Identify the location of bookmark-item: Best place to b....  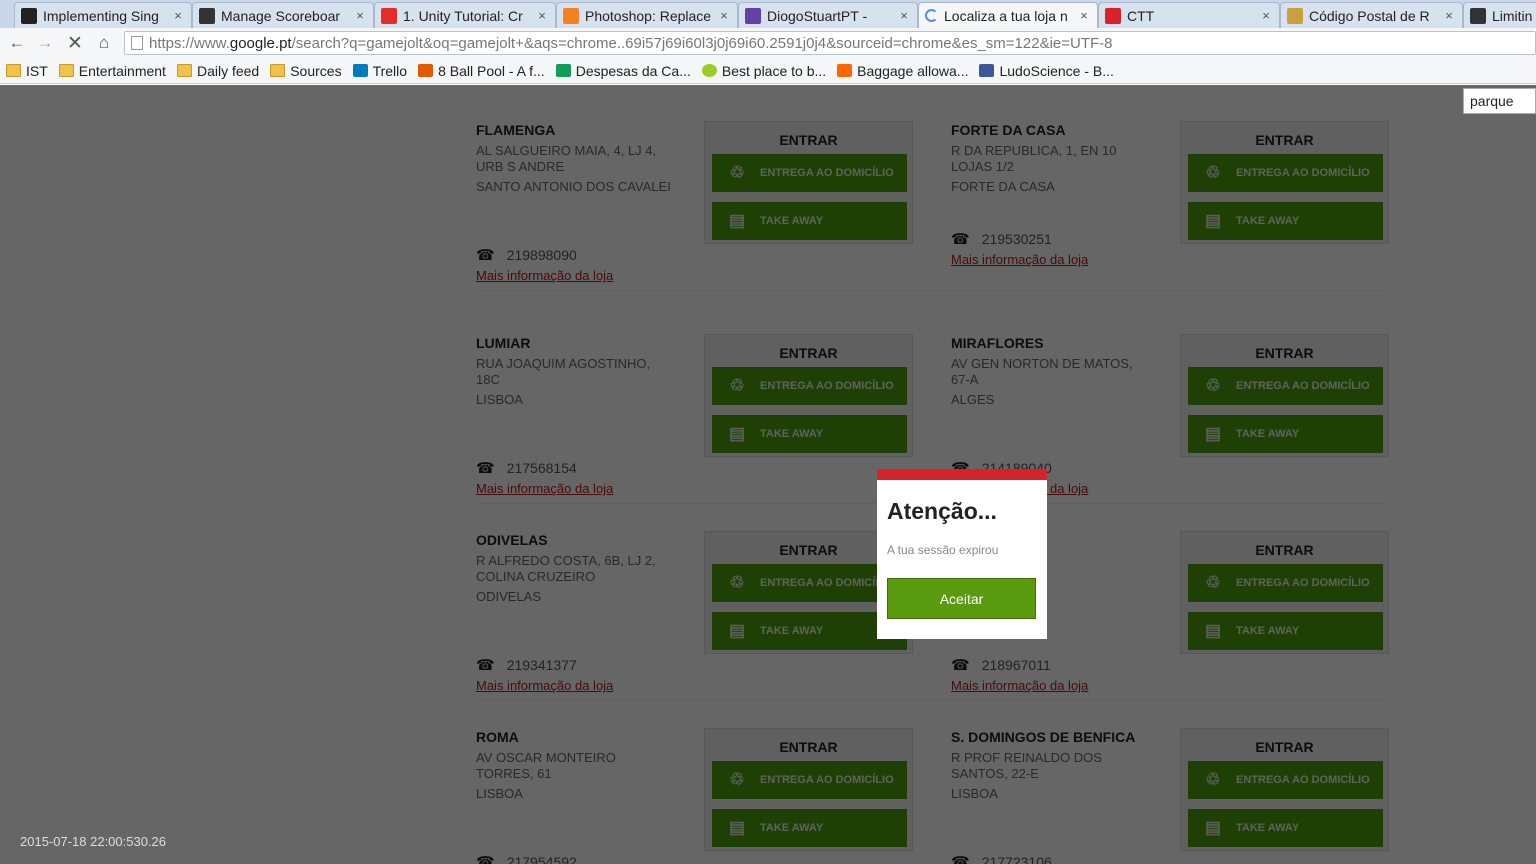
(764, 70).